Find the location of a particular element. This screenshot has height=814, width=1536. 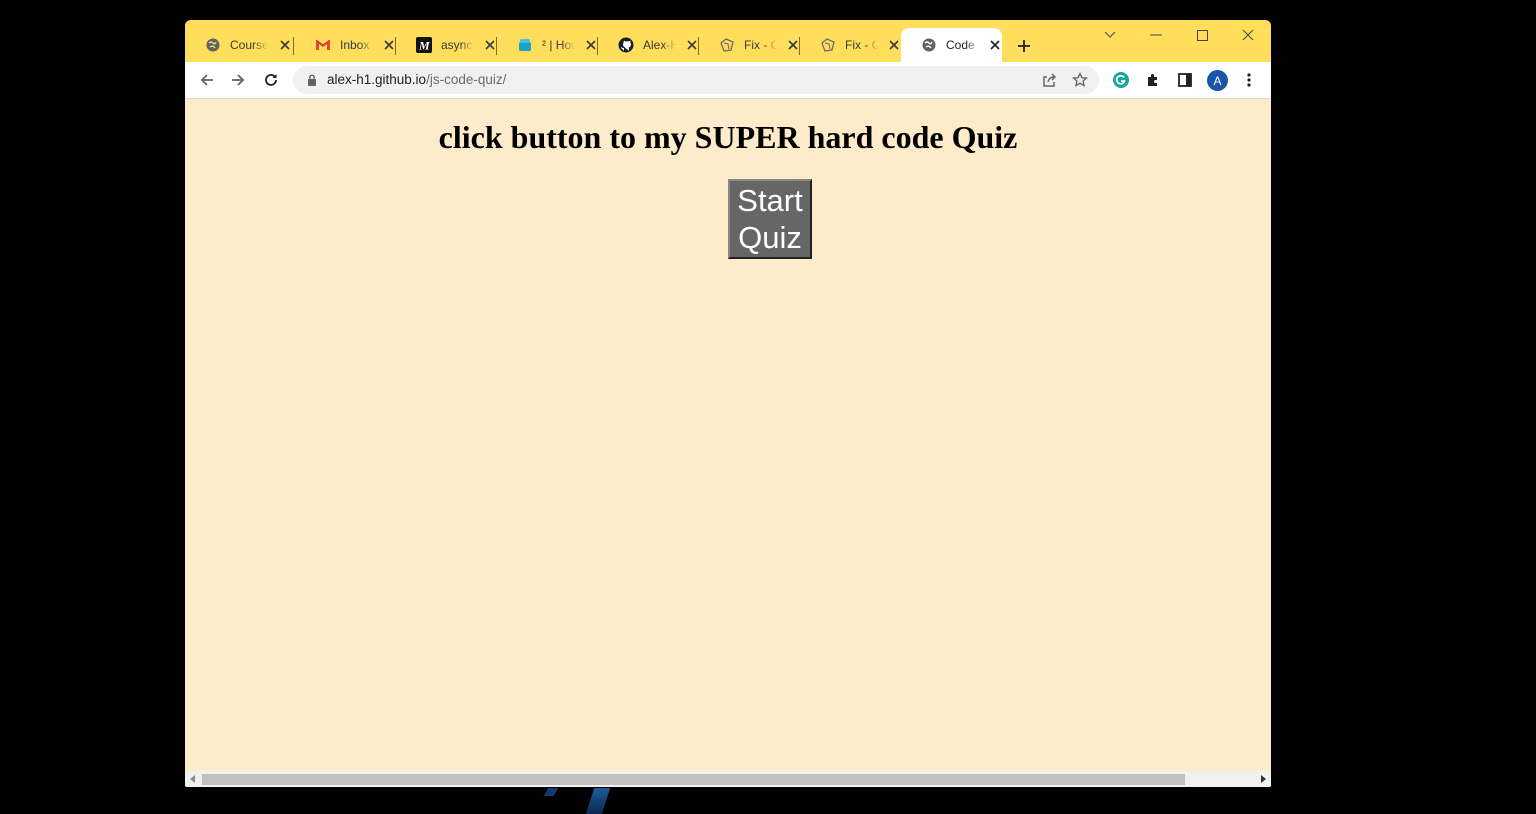

tab-title: async f is located at coordinates (457, 45).